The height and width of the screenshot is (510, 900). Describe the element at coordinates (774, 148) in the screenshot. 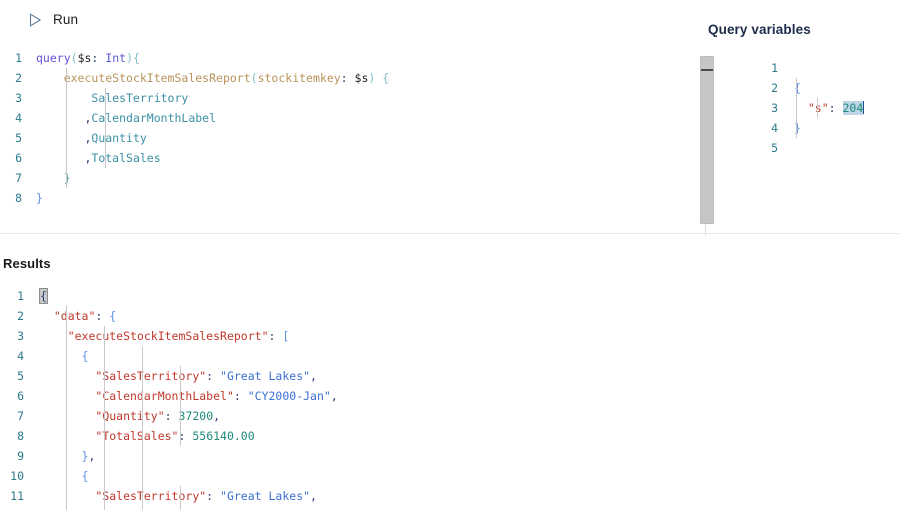

I see `line-number: 5` at that location.